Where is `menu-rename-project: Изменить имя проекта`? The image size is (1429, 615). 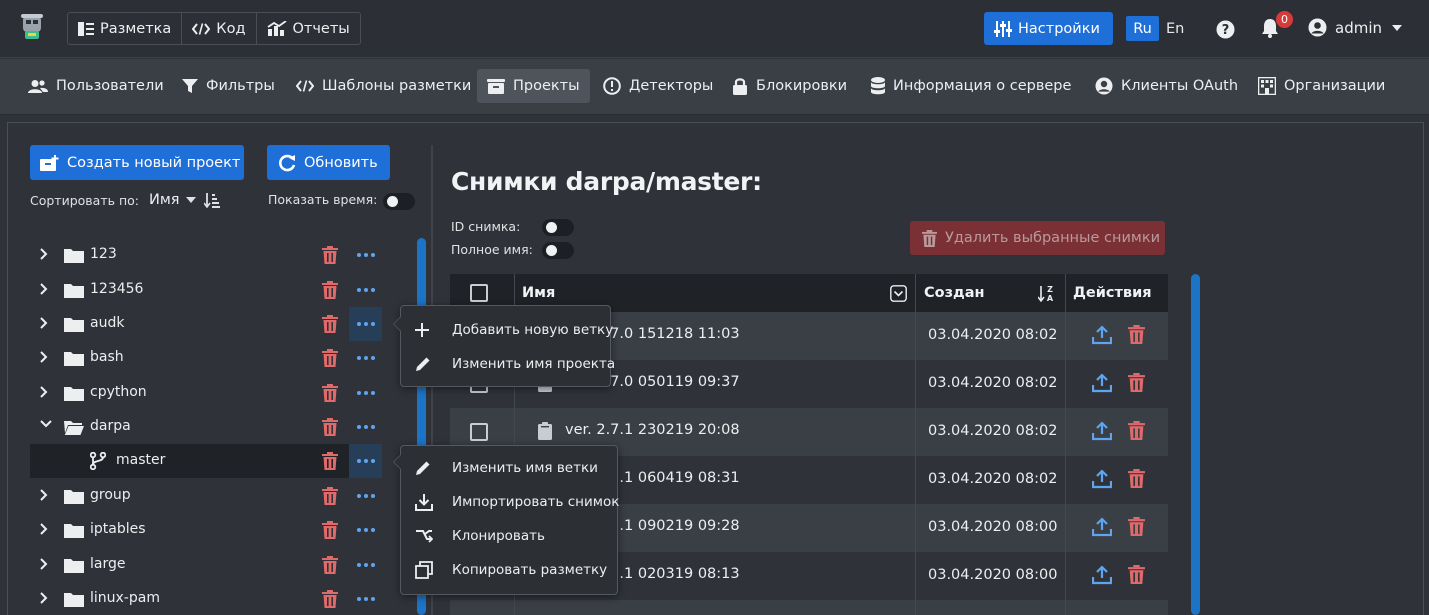
menu-rename-project: Изменить имя проекта is located at coordinates (508, 364).